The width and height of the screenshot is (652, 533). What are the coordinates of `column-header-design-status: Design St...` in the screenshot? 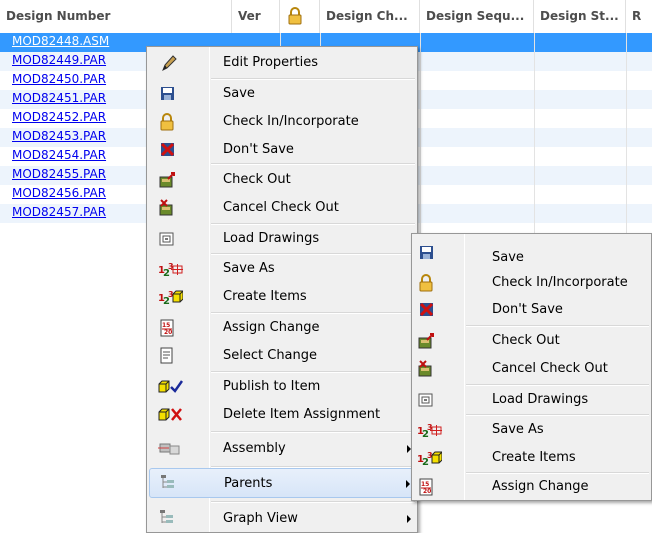 It's located at (580, 16).